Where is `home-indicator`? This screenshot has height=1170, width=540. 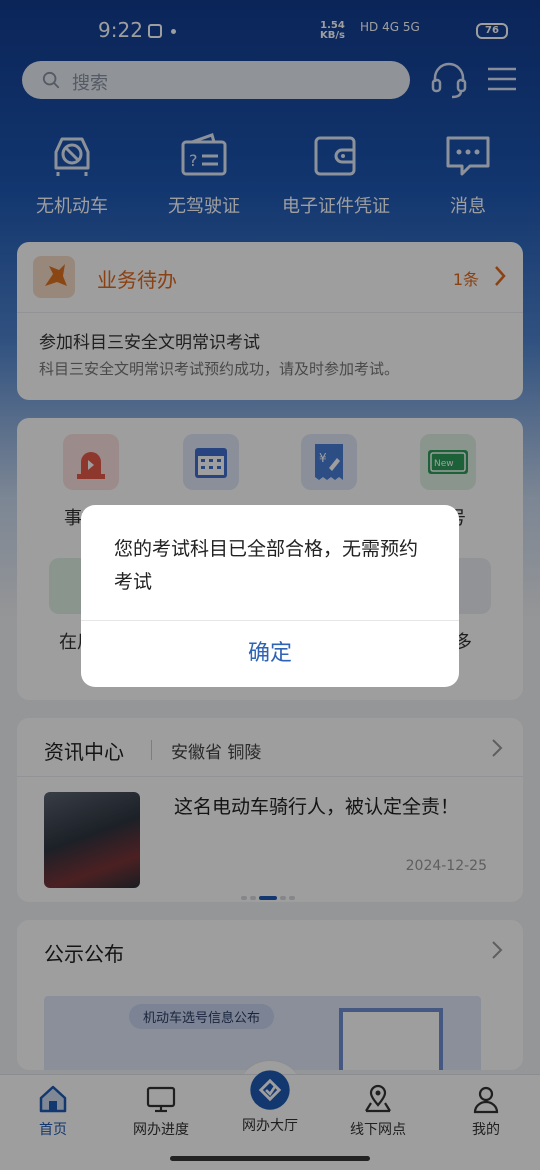 home-indicator is located at coordinates (270, 1158).